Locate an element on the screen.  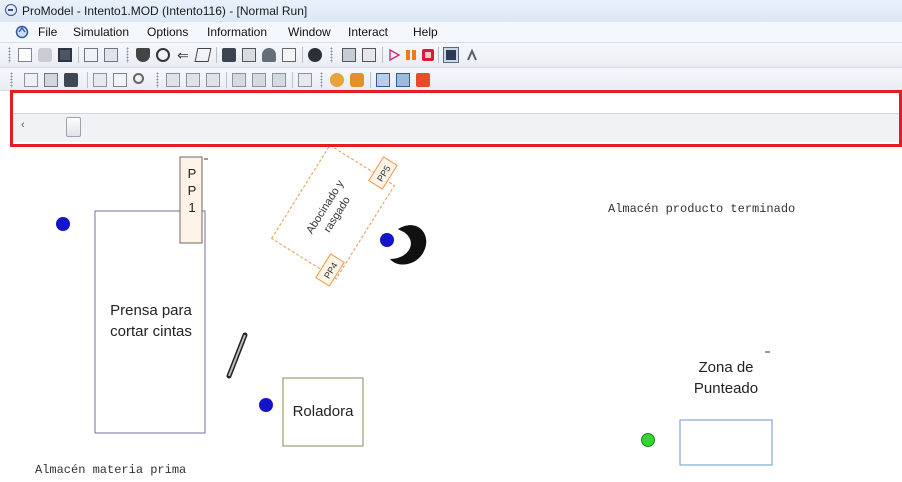
merge-icon is located at coordinates (91, 55).